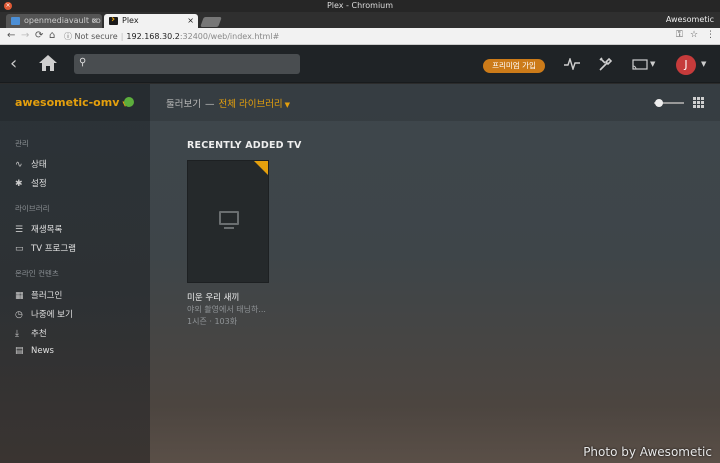  Describe the element at coordinates (679, 35) in the screenshot. I see `key-icon: ⚿` at that location.